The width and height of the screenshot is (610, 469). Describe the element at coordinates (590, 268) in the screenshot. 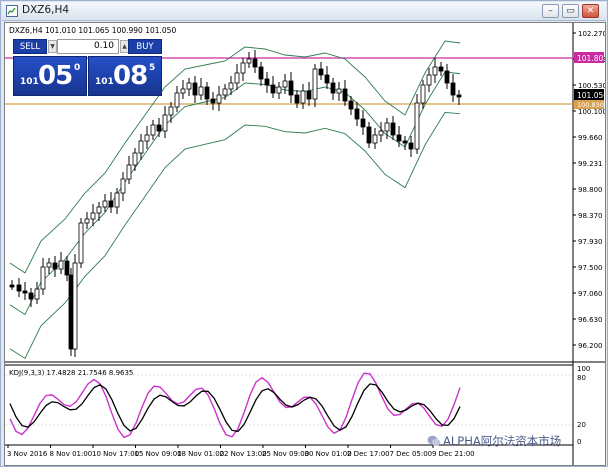

I see `price-tick-label: 97.500` at that location.